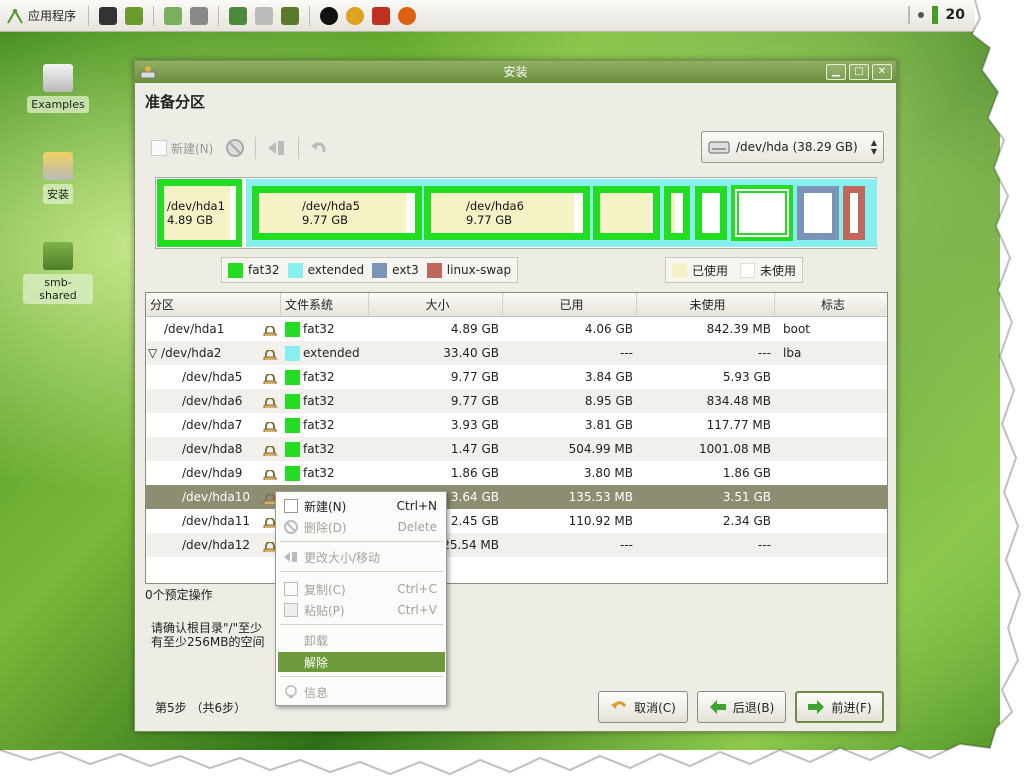 The image size is (1033, 777). What do you see at coordinates (361, 640) in the screenshot?
I see `menu-item-unmount: 卸载` at bounding box center [361, 640].